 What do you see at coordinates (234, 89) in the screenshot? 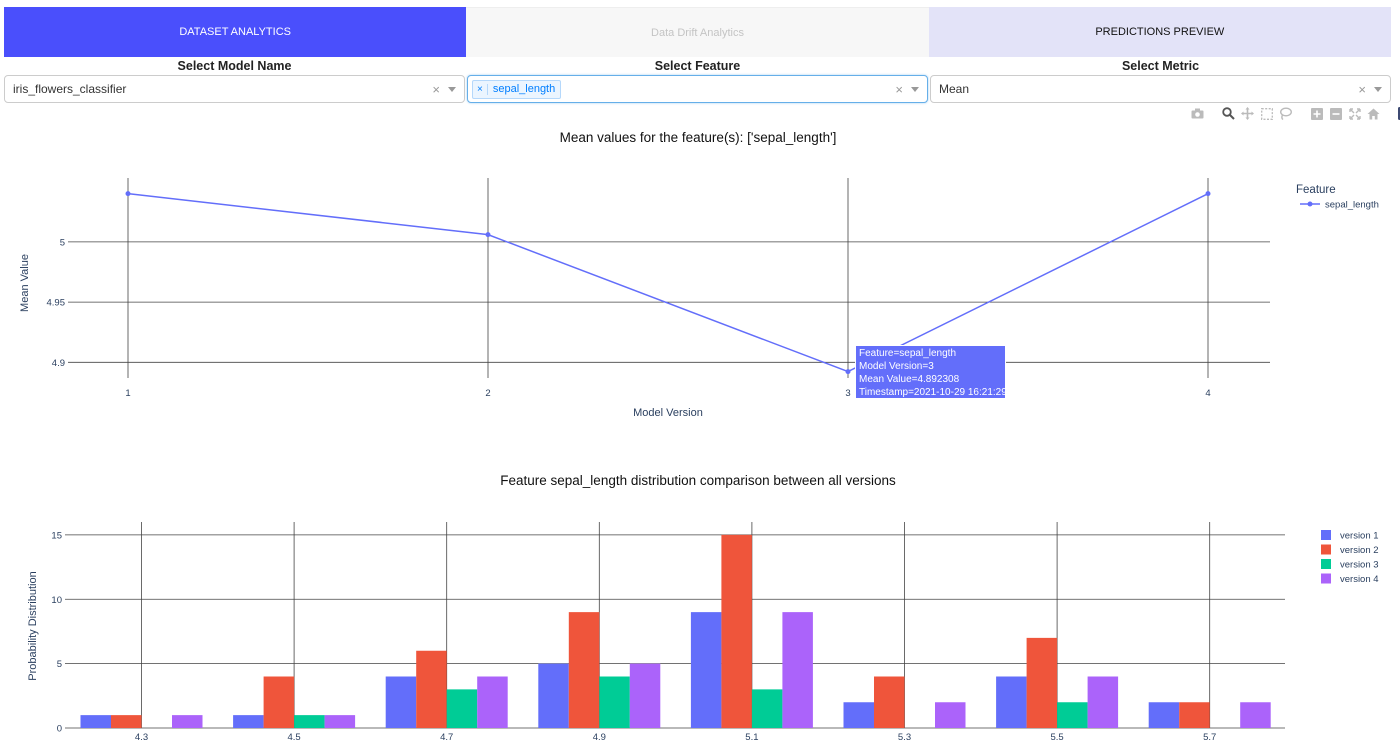
I see `model-dropdown: iris_flowers_classifier ×` at bounding box center [234, 89].